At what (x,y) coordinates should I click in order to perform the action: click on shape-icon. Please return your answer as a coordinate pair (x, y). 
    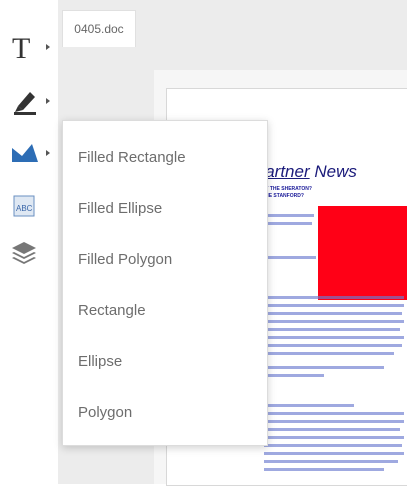
    Looking at the image, I should click on (25, 153).